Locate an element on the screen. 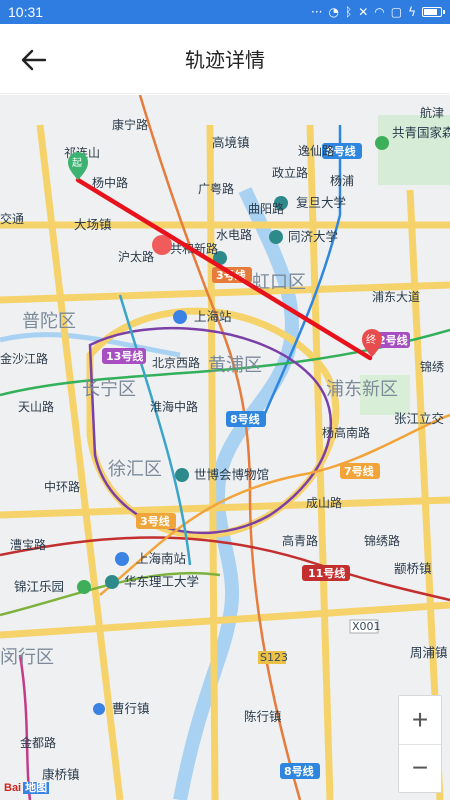  baidu-map-logo: Bai 地图 is located at coordinates (27, 788).